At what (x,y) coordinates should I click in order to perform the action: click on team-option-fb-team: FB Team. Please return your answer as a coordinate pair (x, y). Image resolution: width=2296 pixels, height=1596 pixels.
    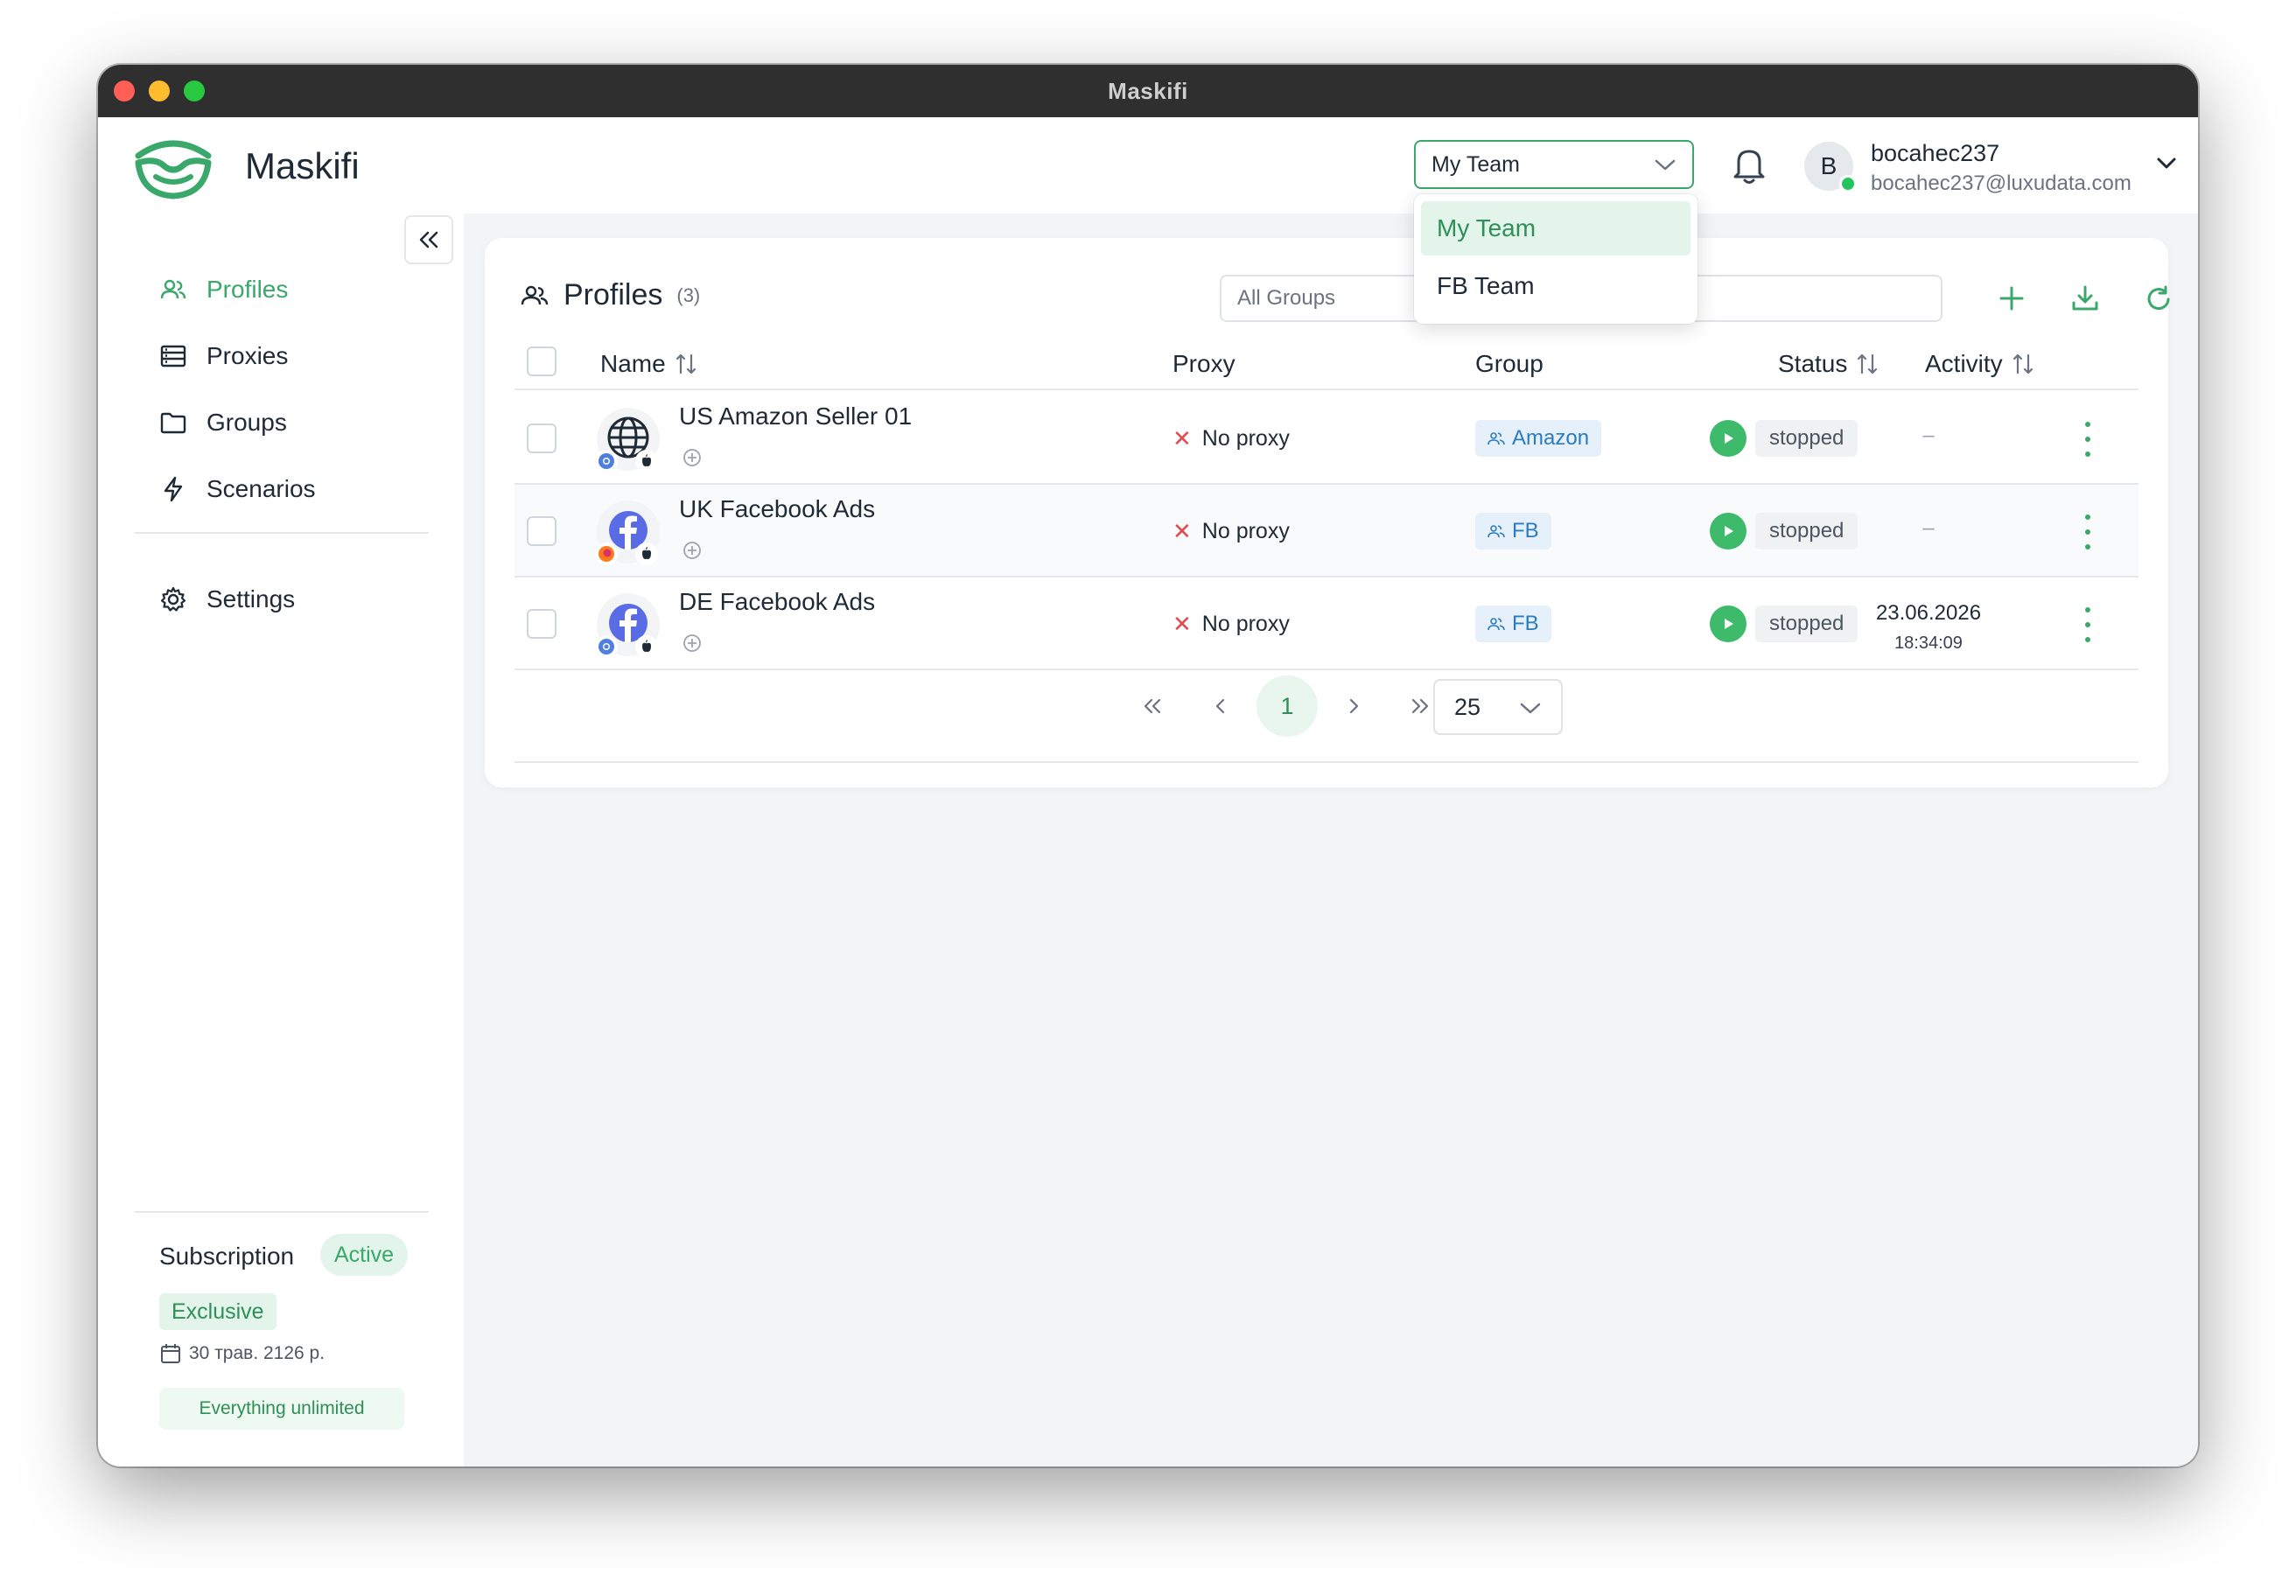
    Looking at the image, I should click on (1555, 286).